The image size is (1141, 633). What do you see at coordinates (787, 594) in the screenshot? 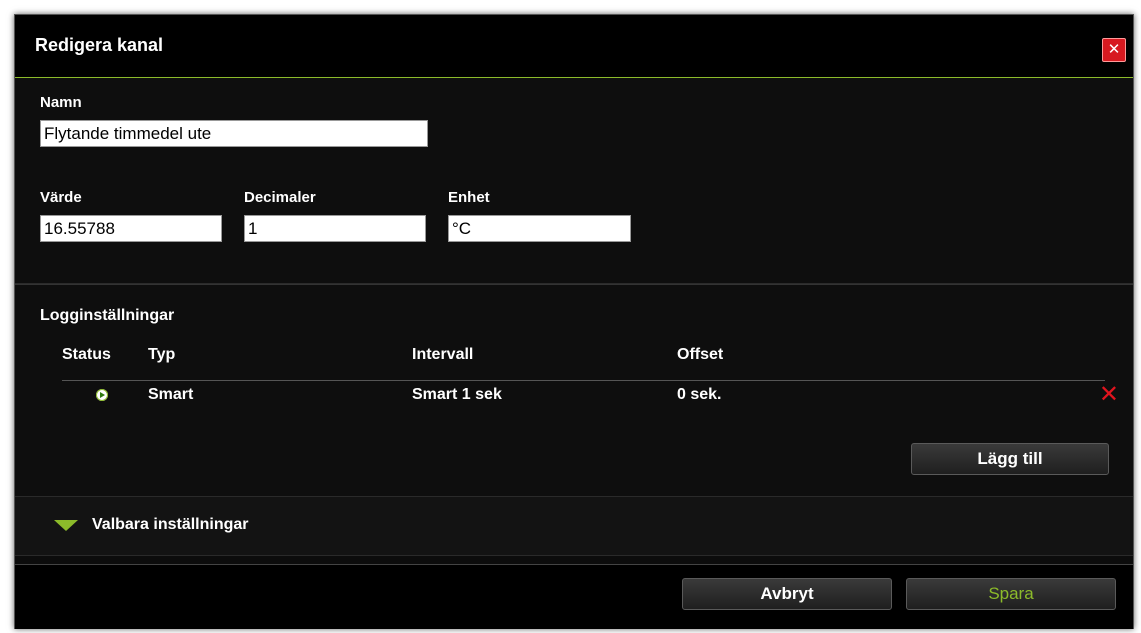
I see `cancel-button: Avbryt` at bounding box center [787, 594].